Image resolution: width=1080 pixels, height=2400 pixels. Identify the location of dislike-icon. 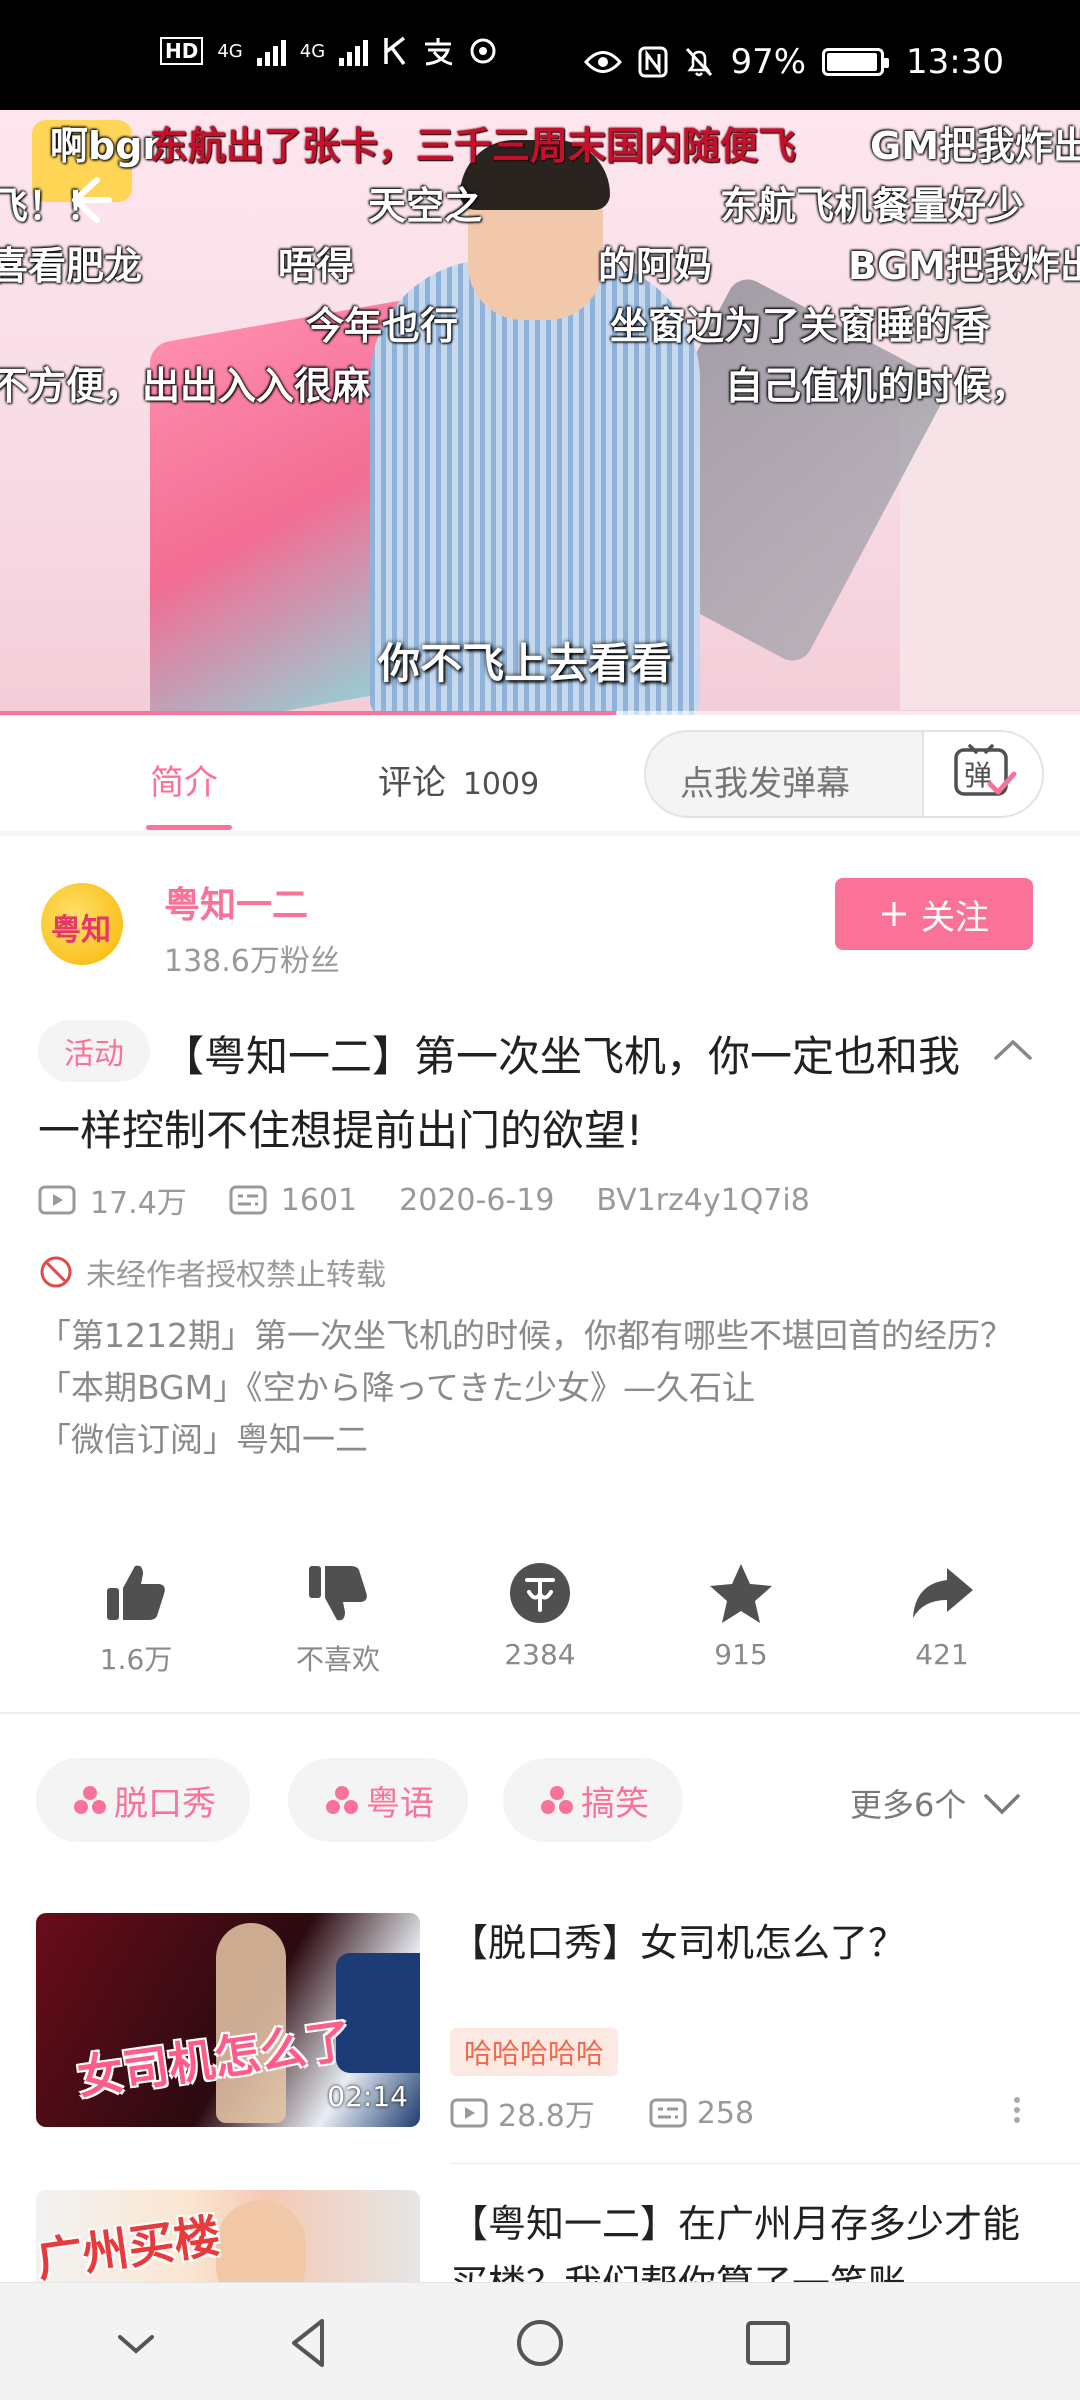
(338, 1593).